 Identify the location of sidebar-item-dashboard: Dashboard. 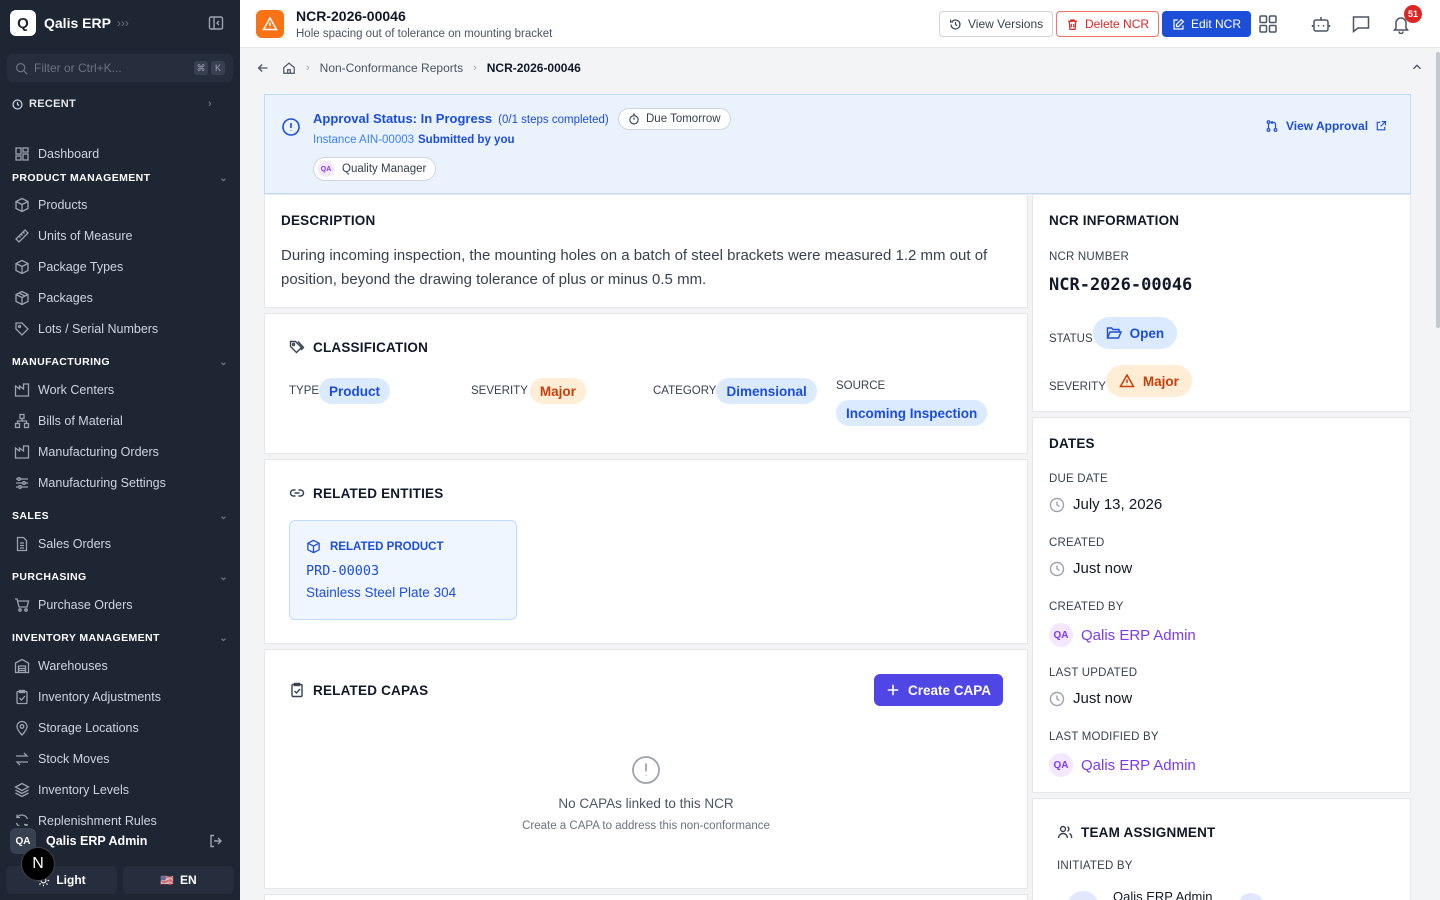
(120, 153).